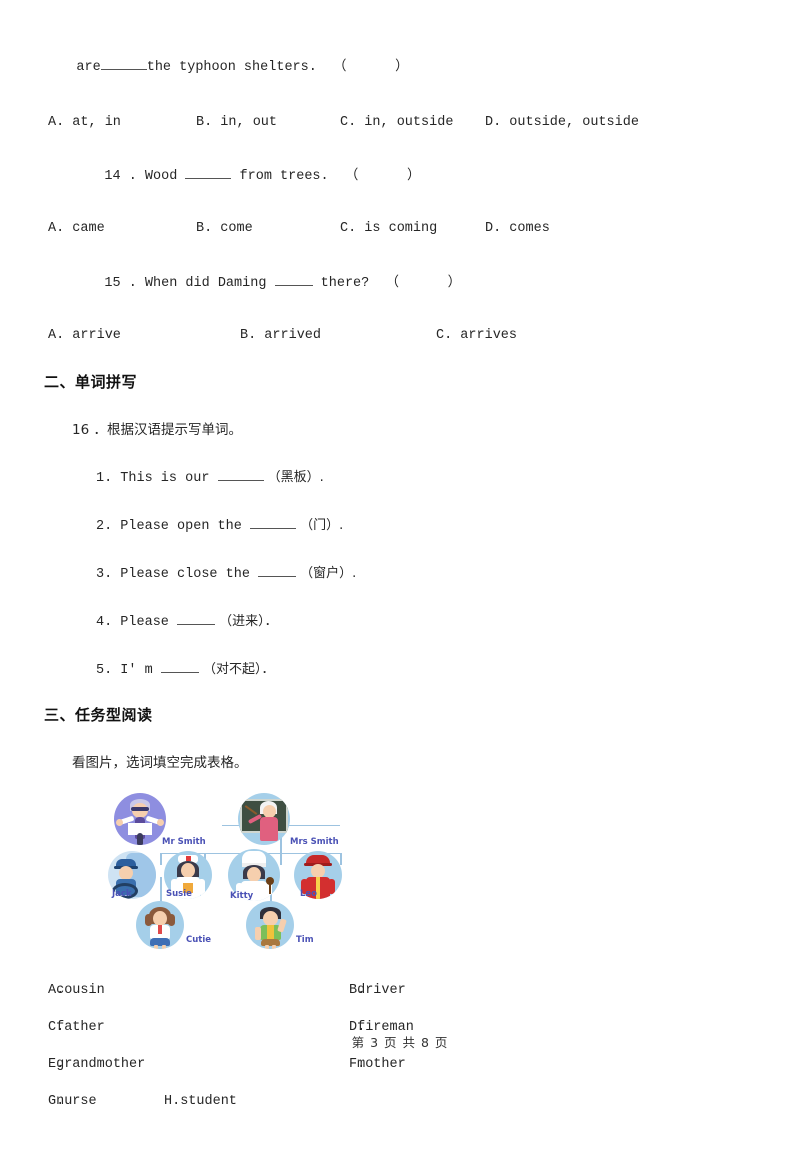 This screenshot has height=1154, width=800. What do you see at coordinates (98, 714) in the screenshot?
I see `section-three-heading-text: 三、任务型阅读` at bounding box center [98, 714].